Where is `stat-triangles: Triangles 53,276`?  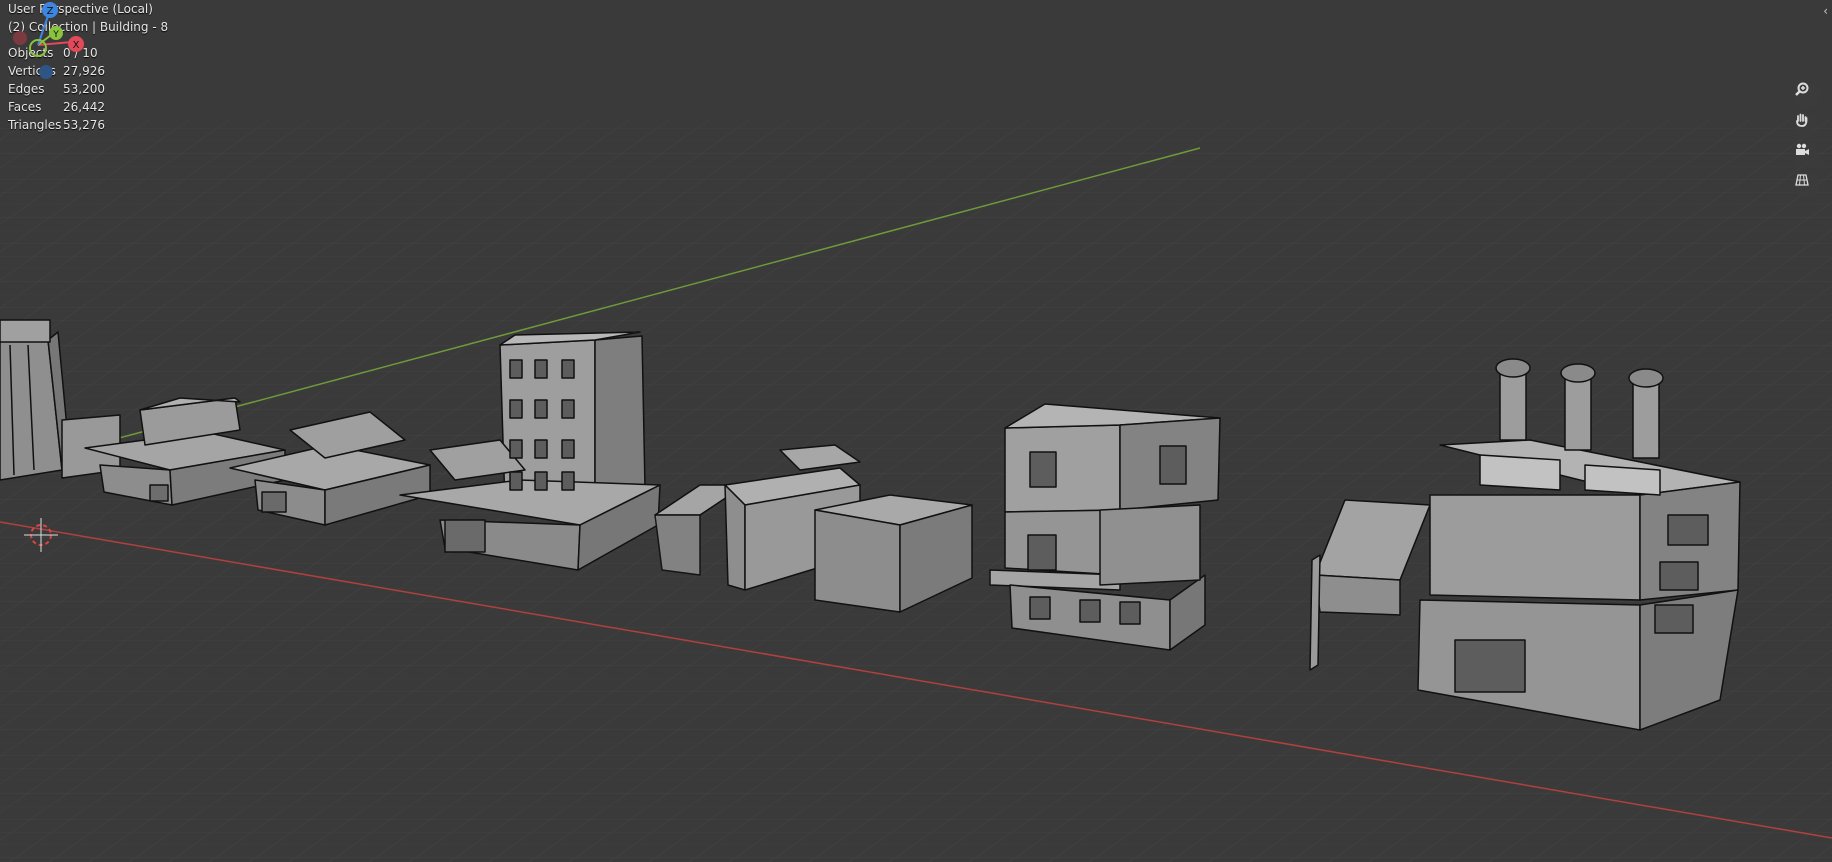 stat-triangles: Triangles 53,276 is located at coordinates (56, 125).